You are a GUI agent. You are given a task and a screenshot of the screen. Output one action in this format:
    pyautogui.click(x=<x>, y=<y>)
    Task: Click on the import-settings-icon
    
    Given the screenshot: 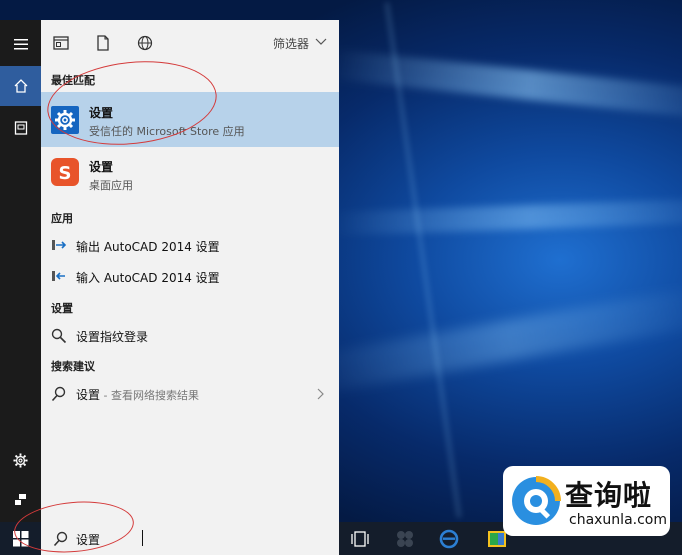 What is the action you would take?
    pyautogui.click(x=58, y=276)
    